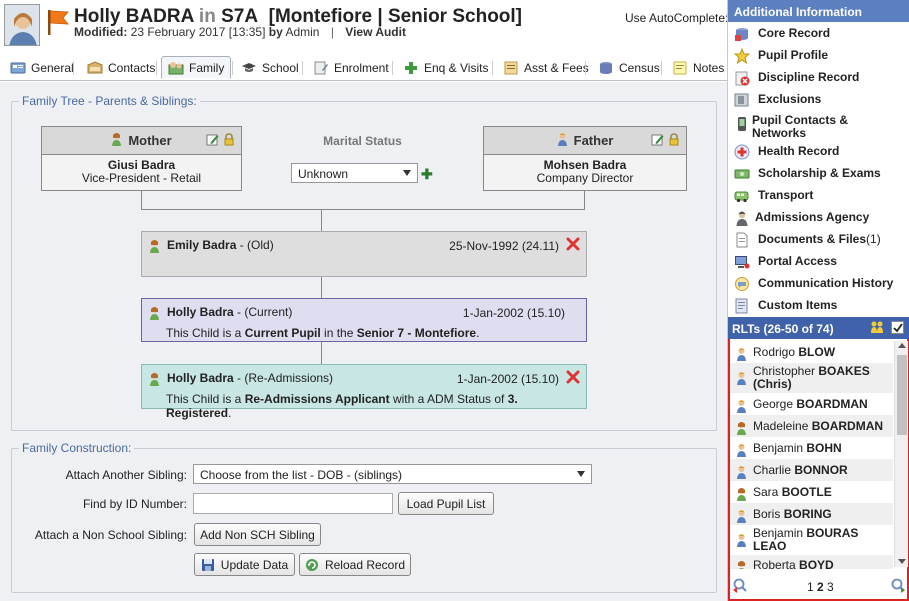 Image resolution: width=909 pixels, height=601 pixels. I want to click on last-name: BOARDMAN, so click(832, 404).